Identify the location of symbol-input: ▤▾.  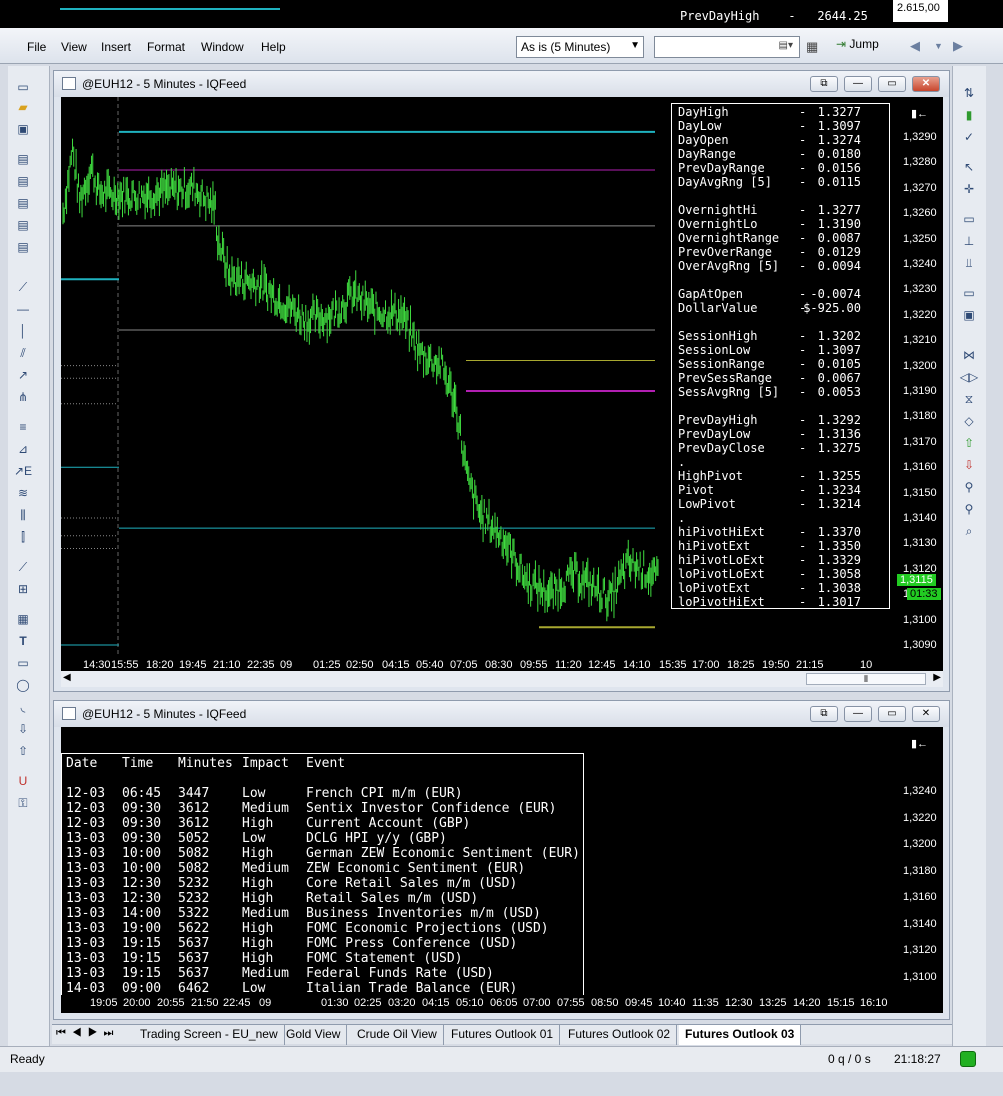
(727, 47).